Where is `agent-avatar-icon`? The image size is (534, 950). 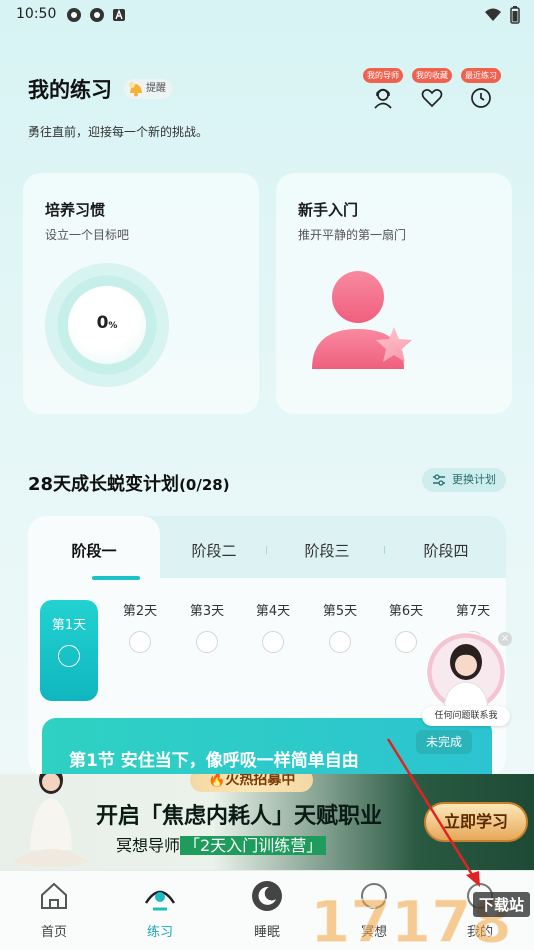
agent-avatar-icon is located at coordinates (466, 676).